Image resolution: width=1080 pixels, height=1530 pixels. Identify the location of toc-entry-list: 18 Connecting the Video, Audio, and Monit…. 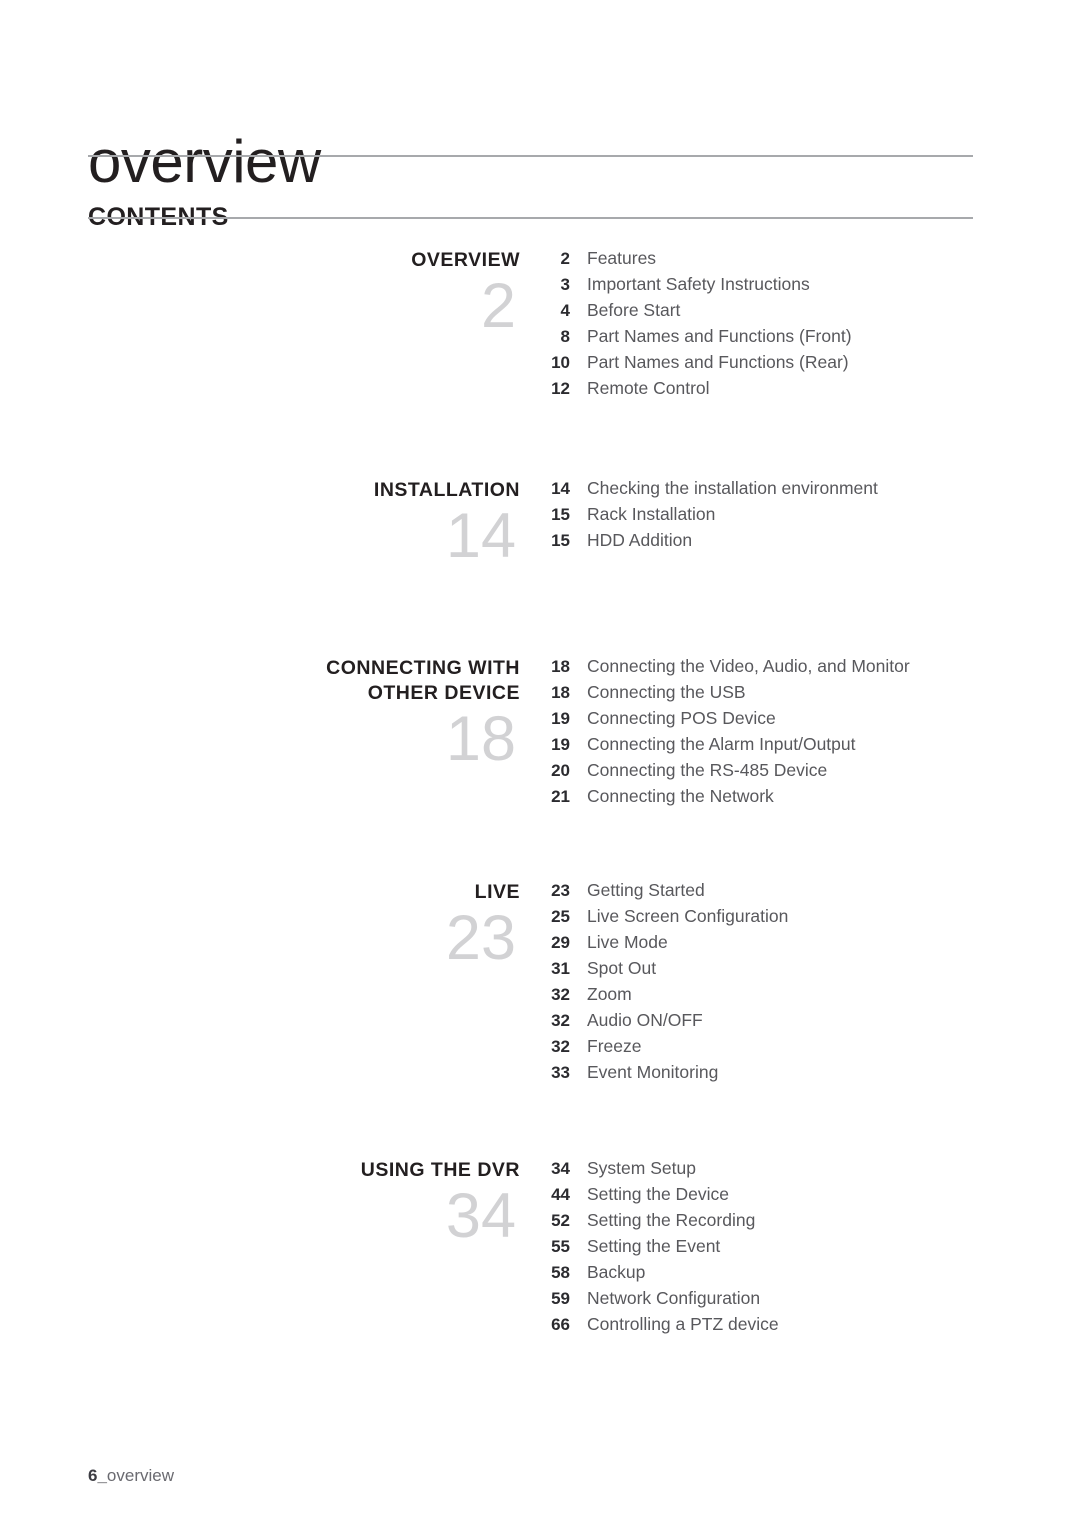
(790, 734).